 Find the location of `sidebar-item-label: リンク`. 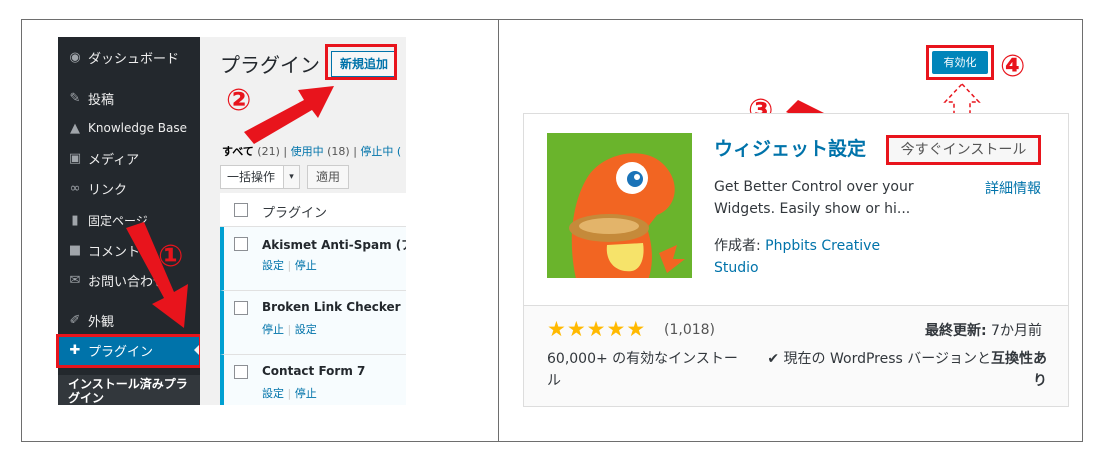

sidebar-item-label: リンク is located at coordinates (108, 190).